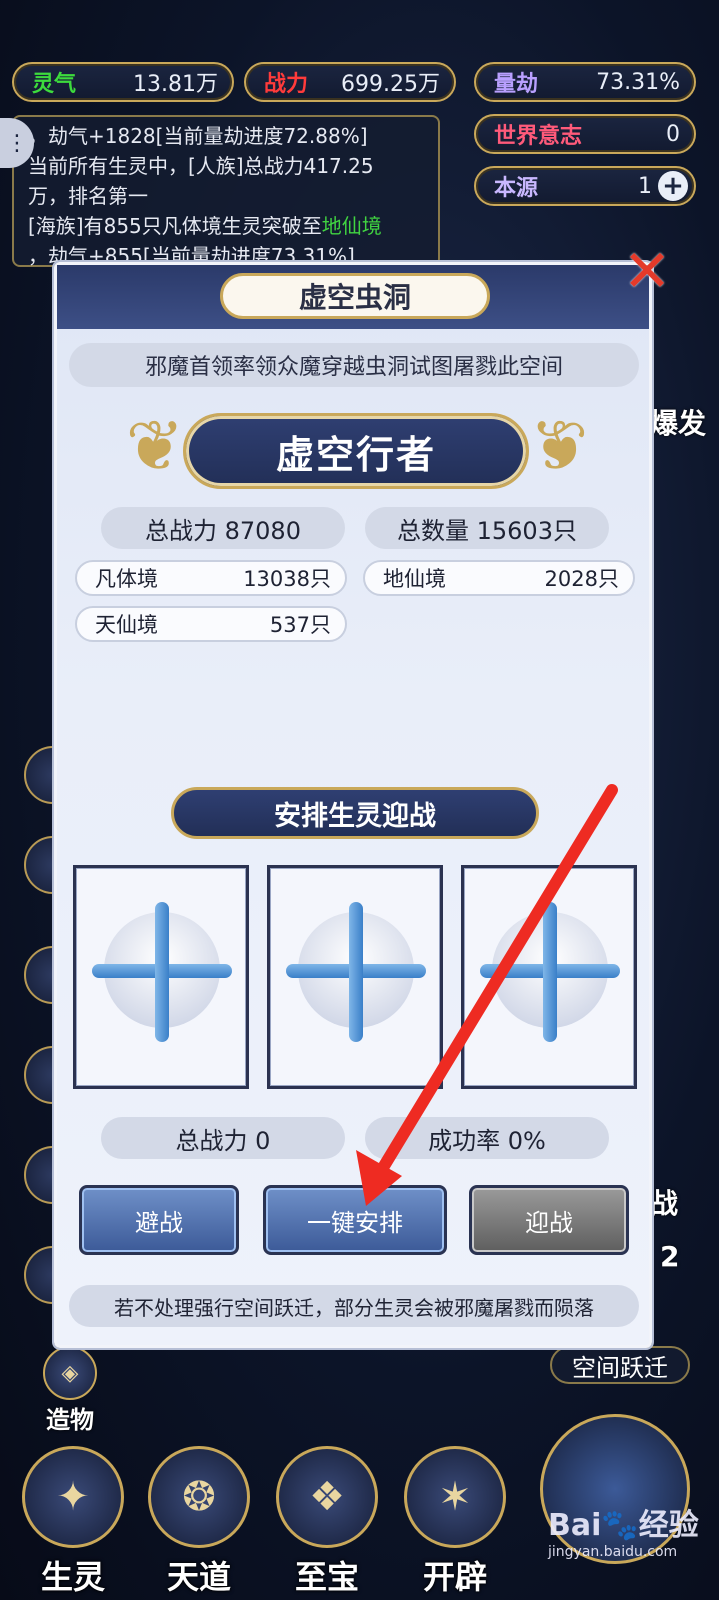 This screenshot has width=719, height=1600. I want to click on realm-name: 凡体境, so click(126, 579).